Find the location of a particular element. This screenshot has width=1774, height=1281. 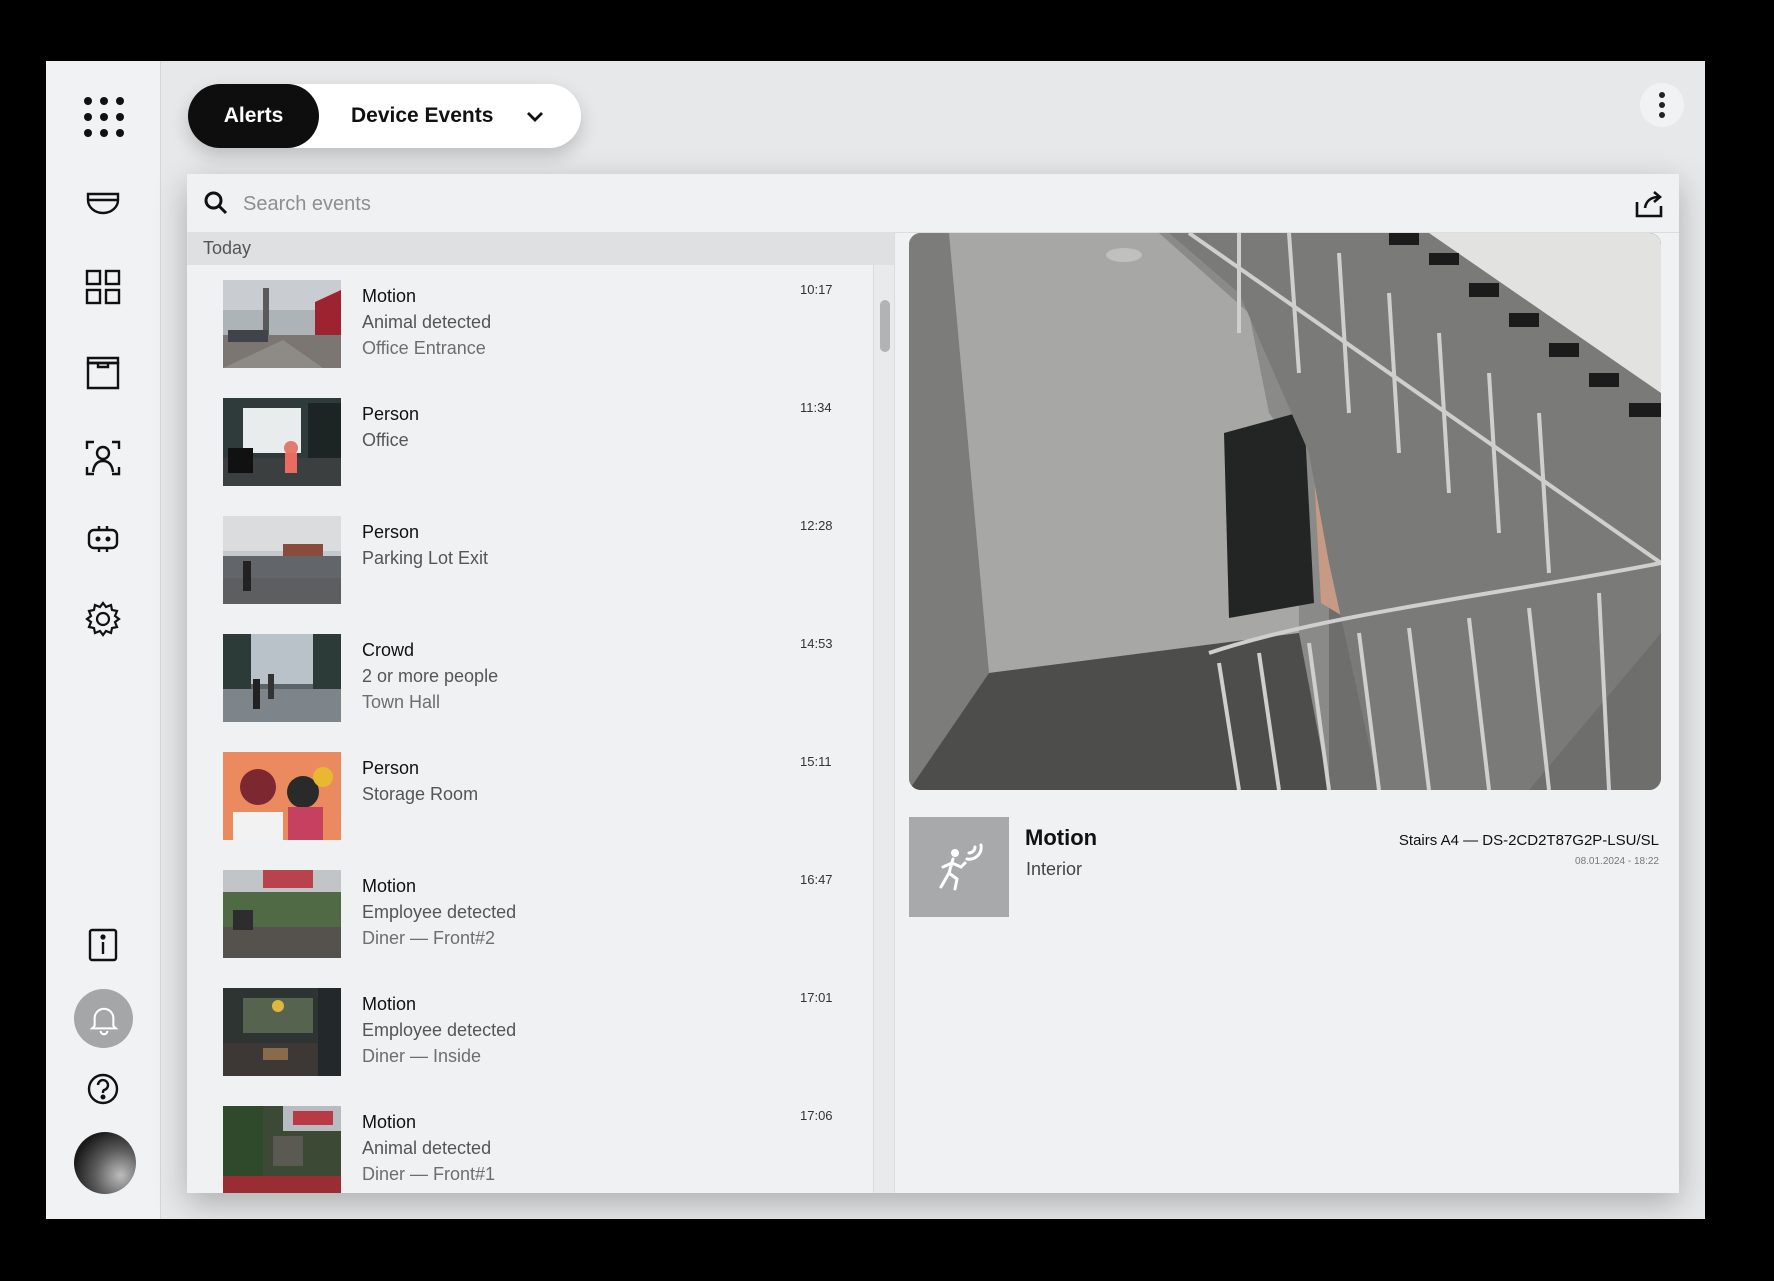

event-detail: Storage Room is located at coordinates (420, 794).